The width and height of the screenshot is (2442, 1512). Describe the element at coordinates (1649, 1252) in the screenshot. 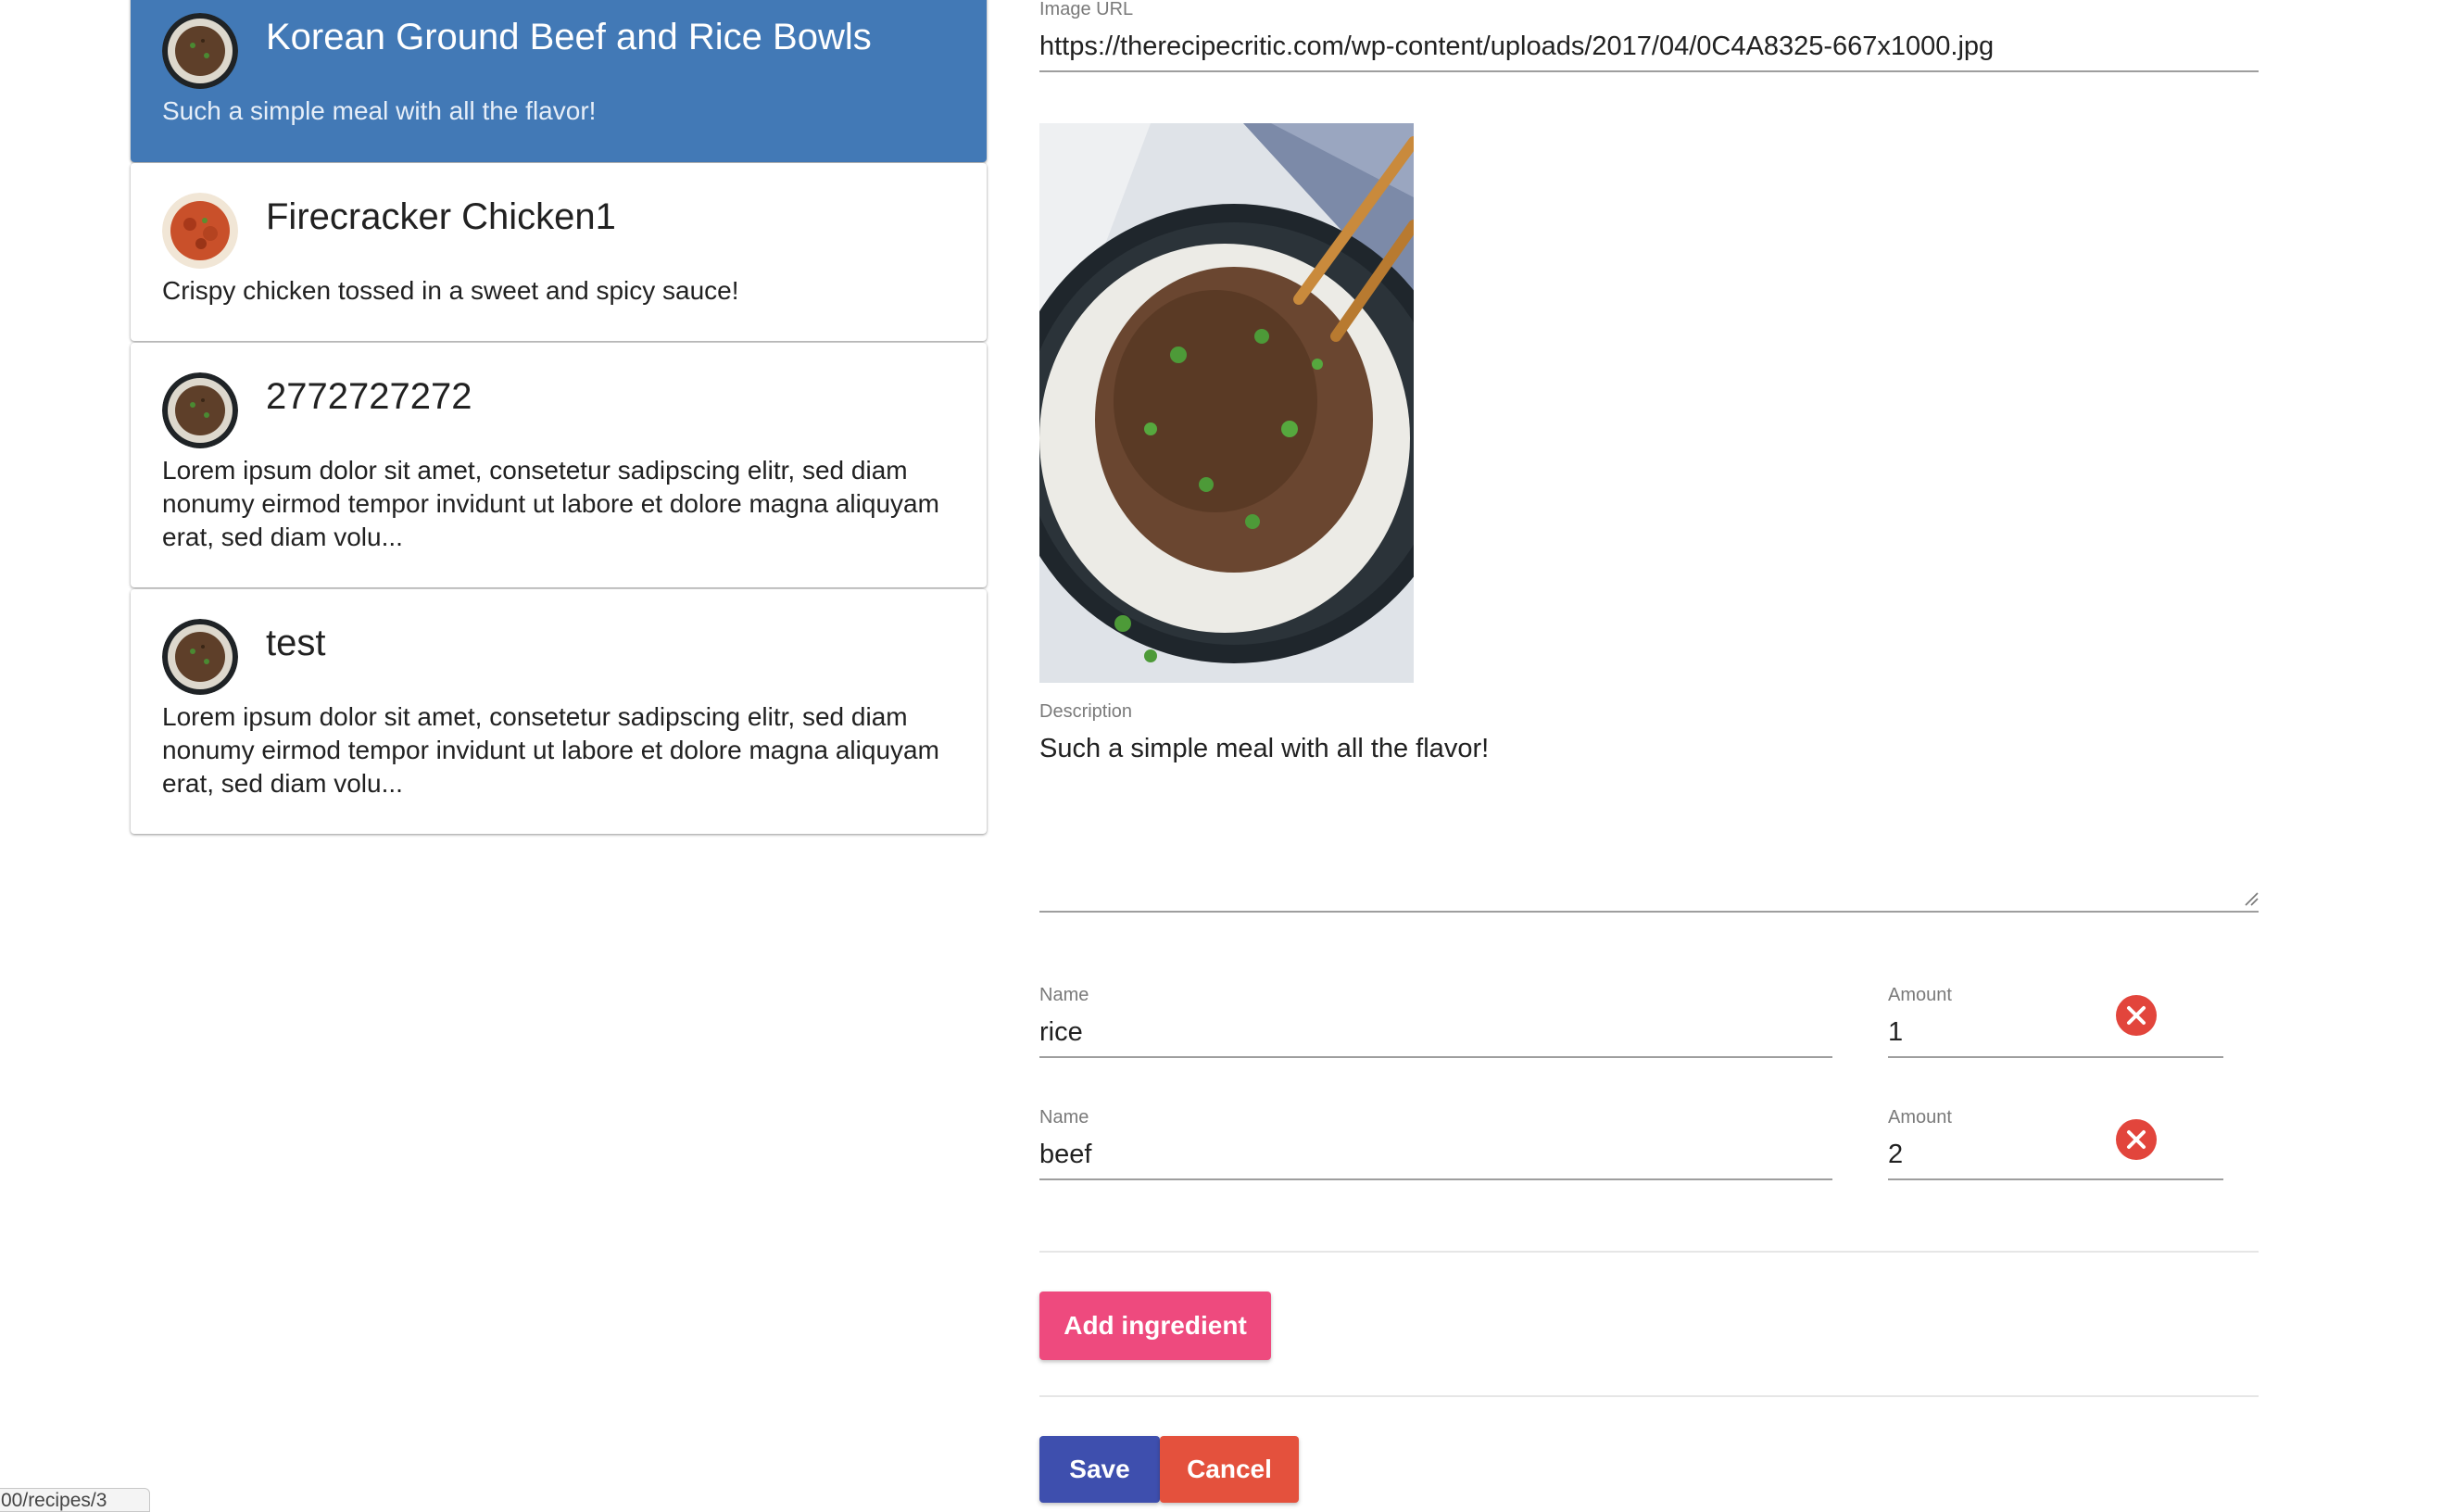

I see `ingredients-divider` at that location.